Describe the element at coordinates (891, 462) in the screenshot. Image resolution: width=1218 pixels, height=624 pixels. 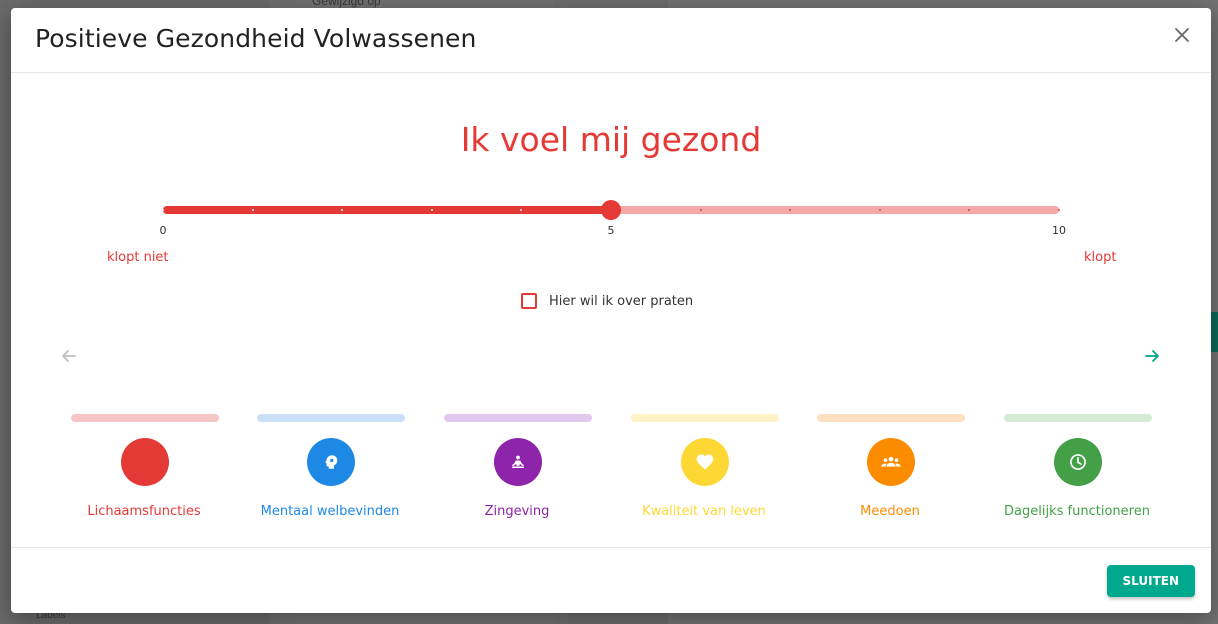
I see `group-icon` at that location.